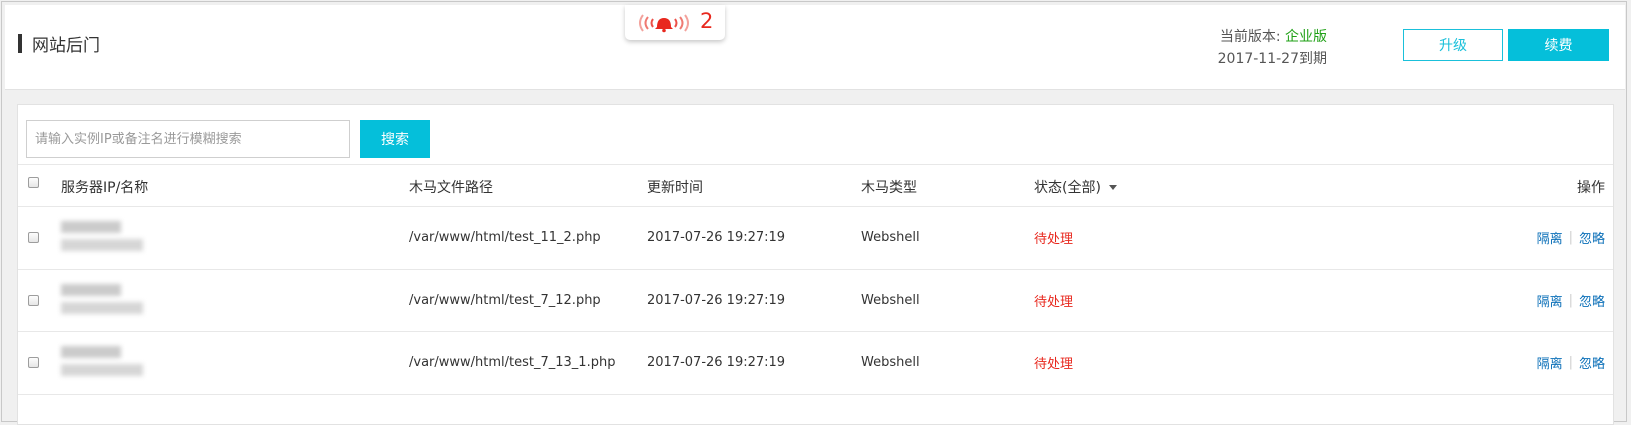 This screenshot has height=425, width=1631. I want to click on alert-notification: 2, so click(675, 22).